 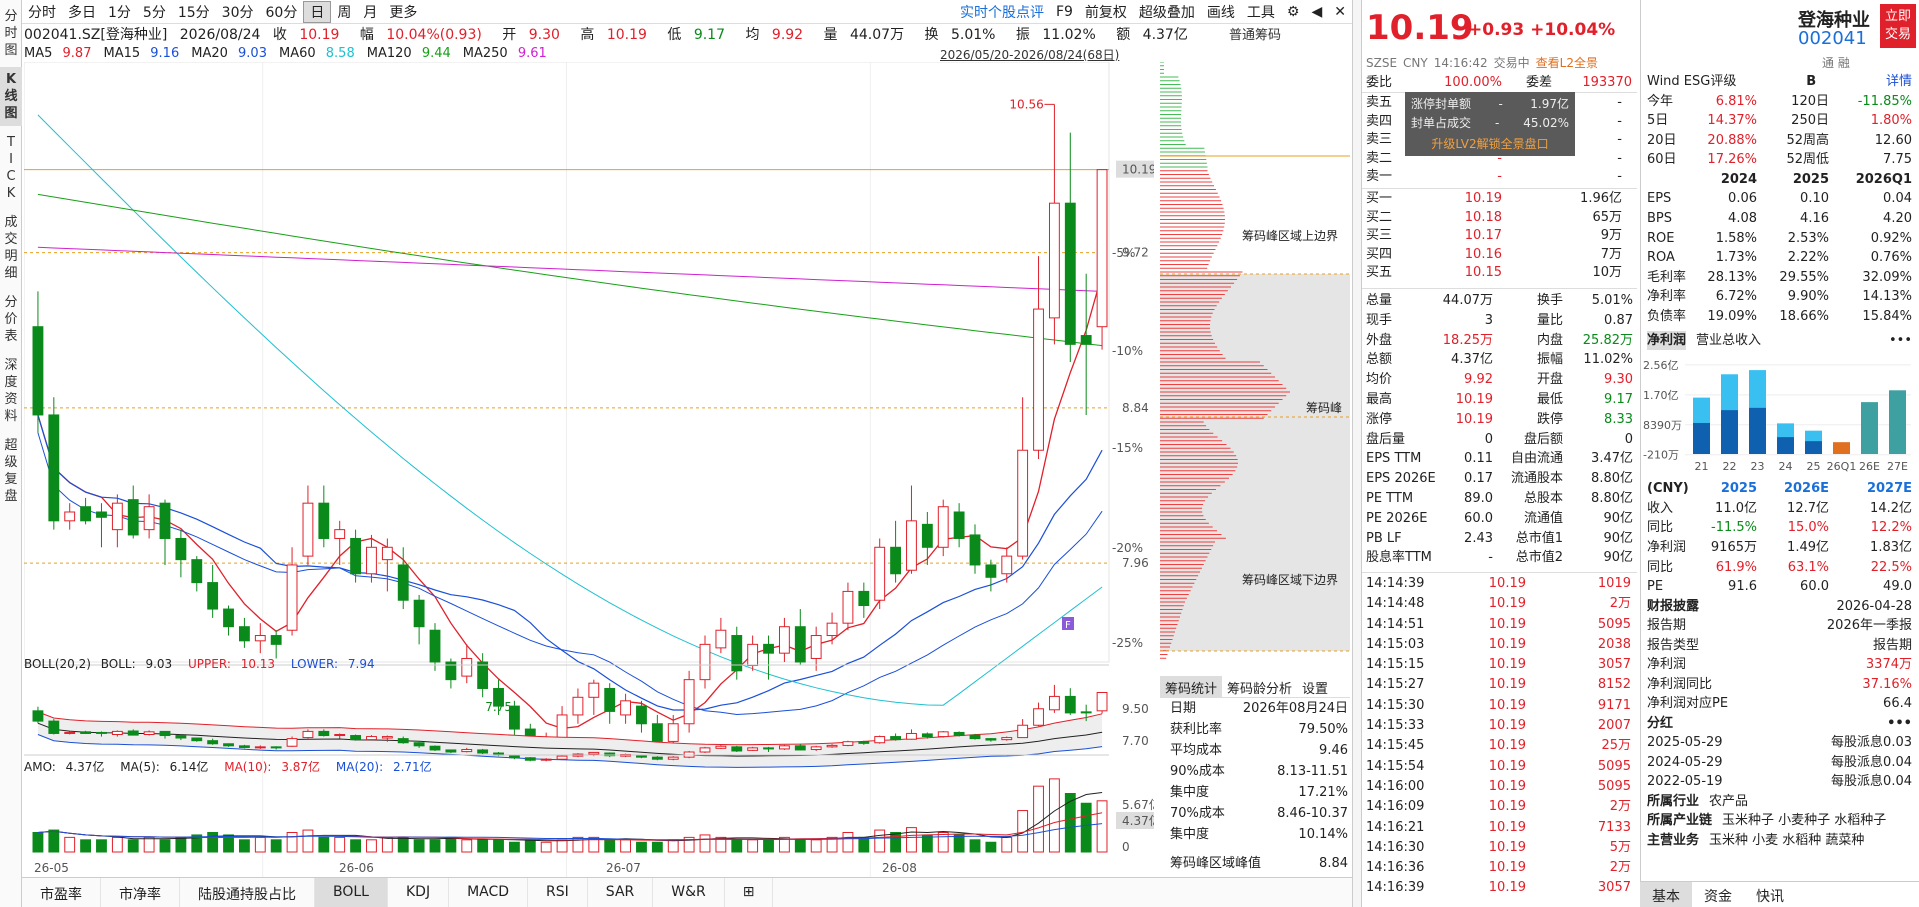 What do you see at coordinates (1340, 12) in the screenshot?
I see `close-icon: ✕` at bounding box center [1340, 12].